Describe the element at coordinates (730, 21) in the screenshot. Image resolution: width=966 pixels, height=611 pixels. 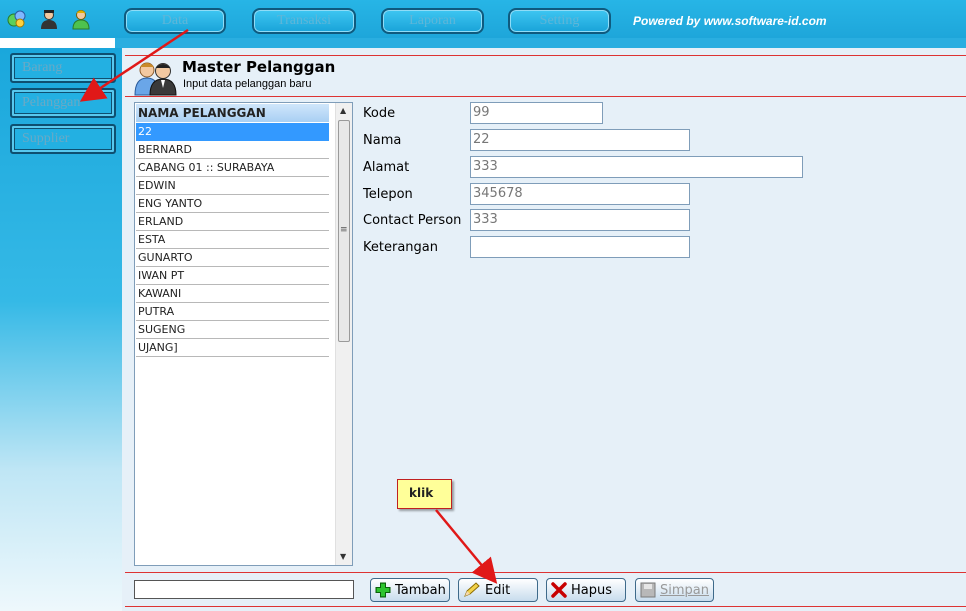
I see `powered-by-text: Powered by www.software-id.com` at that location.